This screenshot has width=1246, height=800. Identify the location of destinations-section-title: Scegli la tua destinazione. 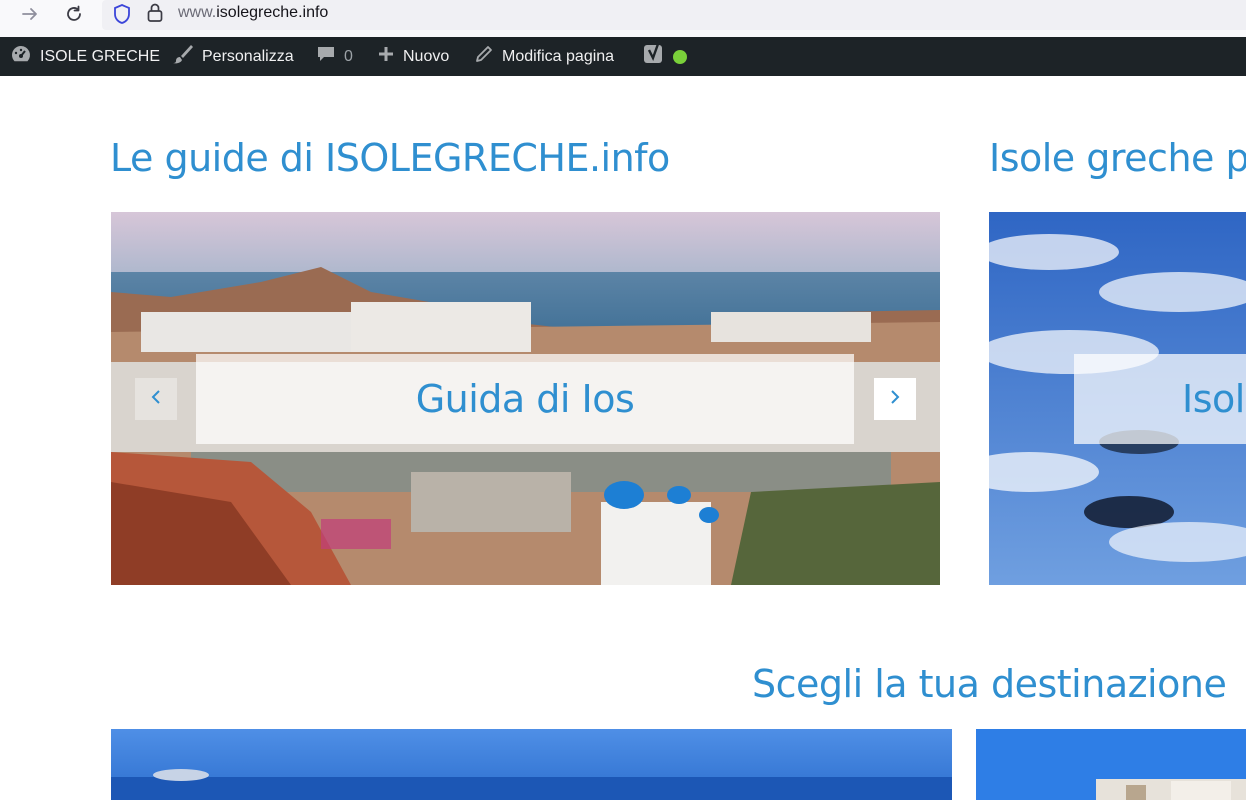
(989, 684).